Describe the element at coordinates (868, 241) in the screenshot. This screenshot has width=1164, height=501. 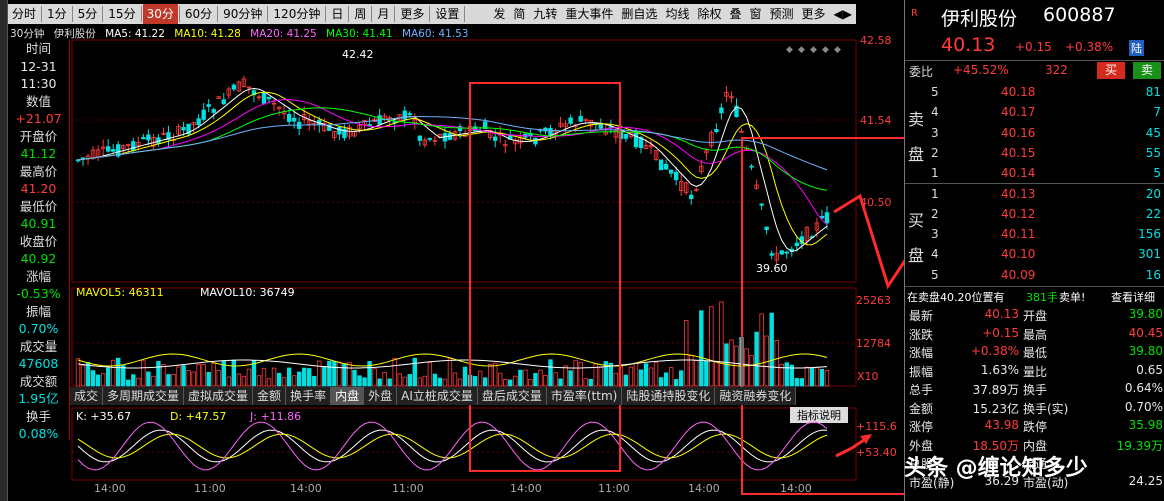
I see `annotation-arrow-line` at that location.